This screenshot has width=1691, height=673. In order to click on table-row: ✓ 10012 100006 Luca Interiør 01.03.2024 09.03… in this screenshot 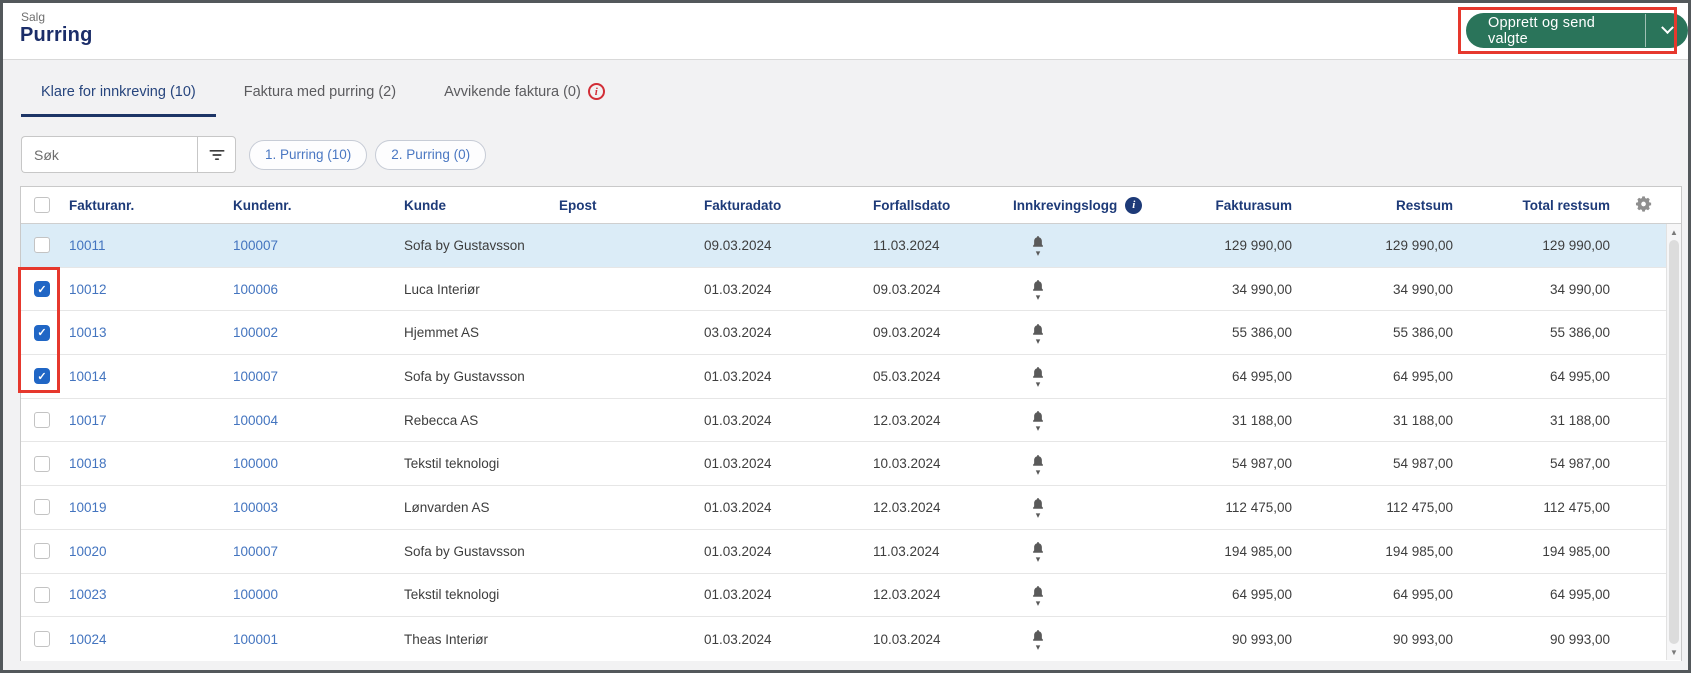, I will do `click(851, 289)`.